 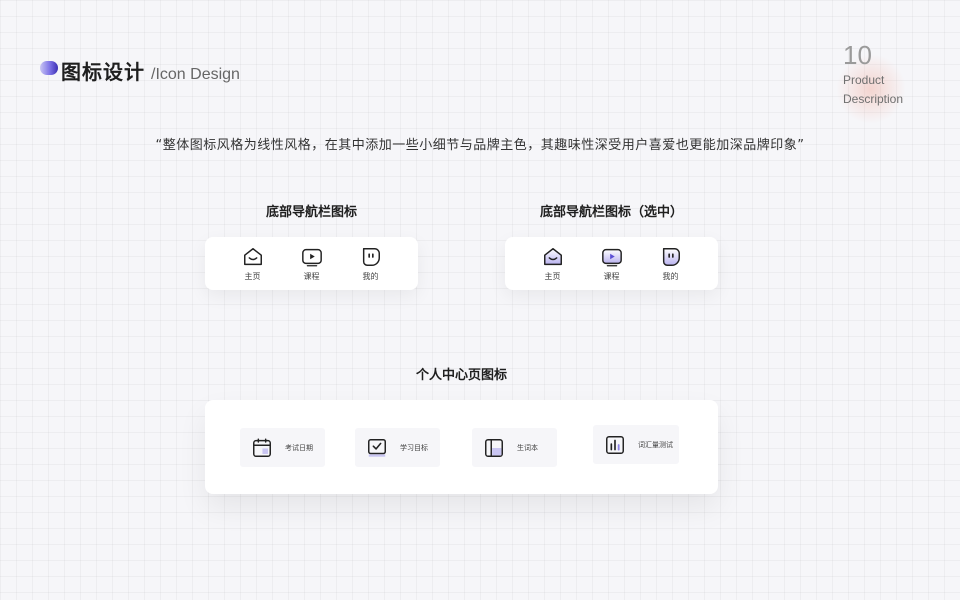 I want to click on nav-item-mine: 我的, so click(x=371, y=264).